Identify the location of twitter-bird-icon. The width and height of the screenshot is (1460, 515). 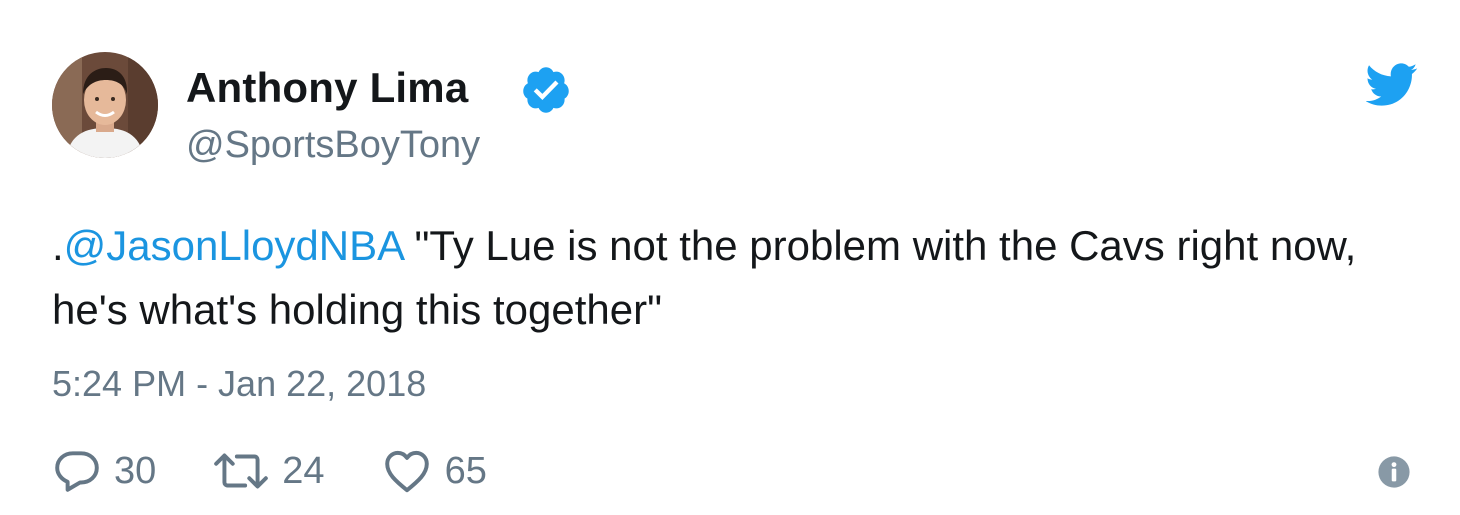
(1392, 85).